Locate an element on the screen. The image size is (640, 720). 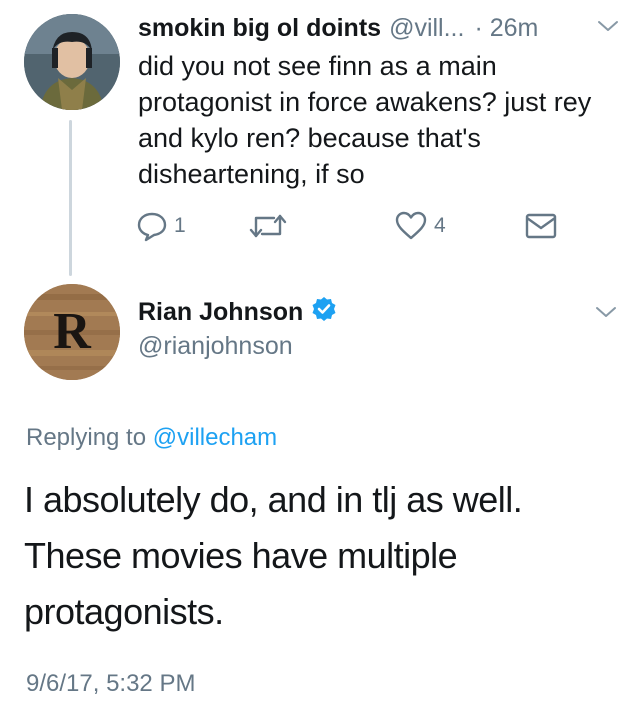
envelope-icon is located at coordinates (541, 226).